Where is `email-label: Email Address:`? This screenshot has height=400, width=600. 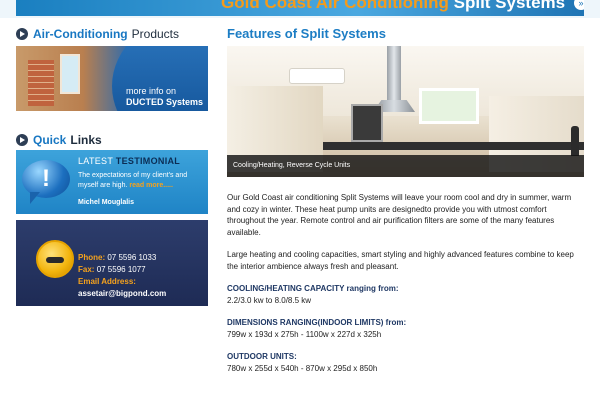 email-label: Email Address: is located at coordinates (107, 281).